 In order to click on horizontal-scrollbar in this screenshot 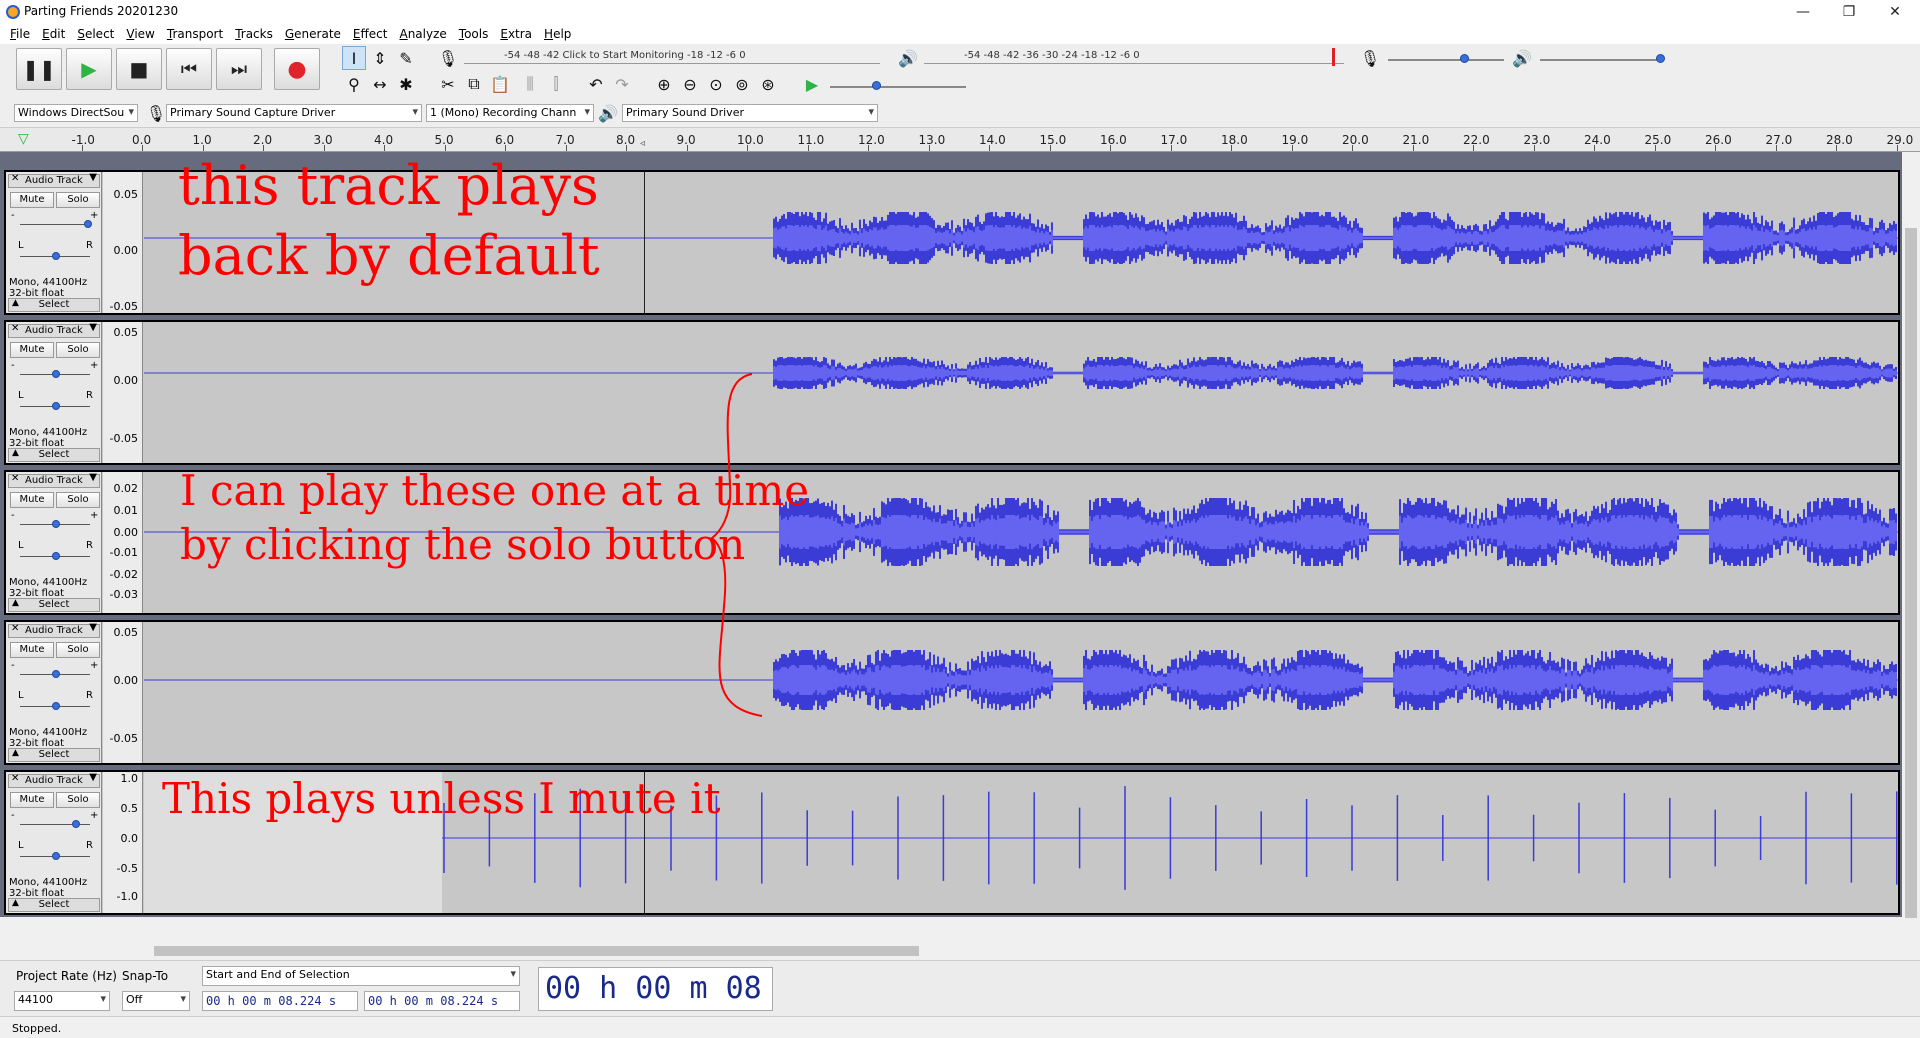, I will do `click(1020, 951)`.